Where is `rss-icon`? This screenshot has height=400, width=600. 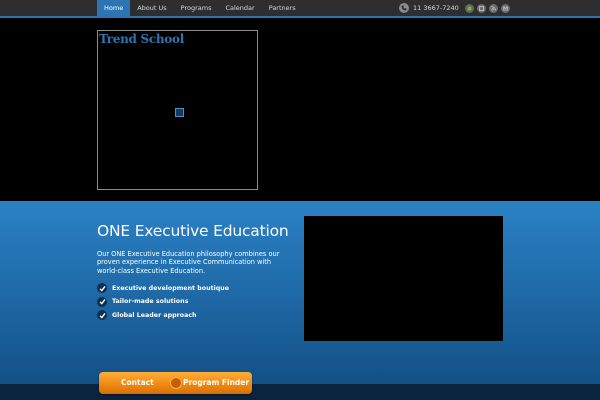
rss-icon is located at coordinates (493, 8).